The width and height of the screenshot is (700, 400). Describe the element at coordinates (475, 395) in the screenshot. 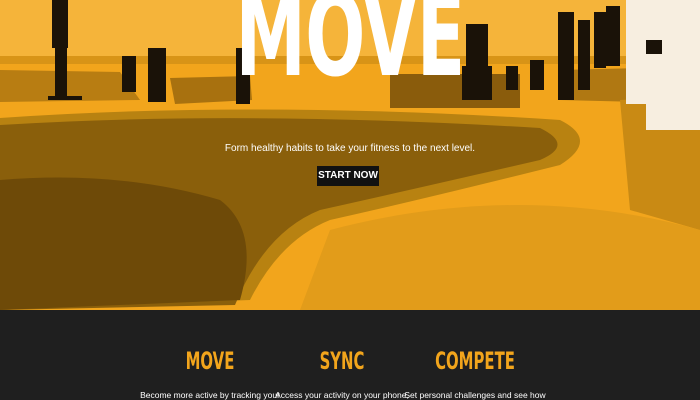

I see `feature-text: Set personal challenges and see how` at that location.